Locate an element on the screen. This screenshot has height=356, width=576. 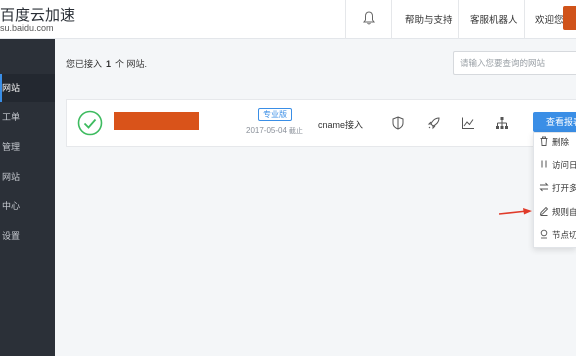
logo-subtitle: su.baidu.com is located at coordinates (27, 28).